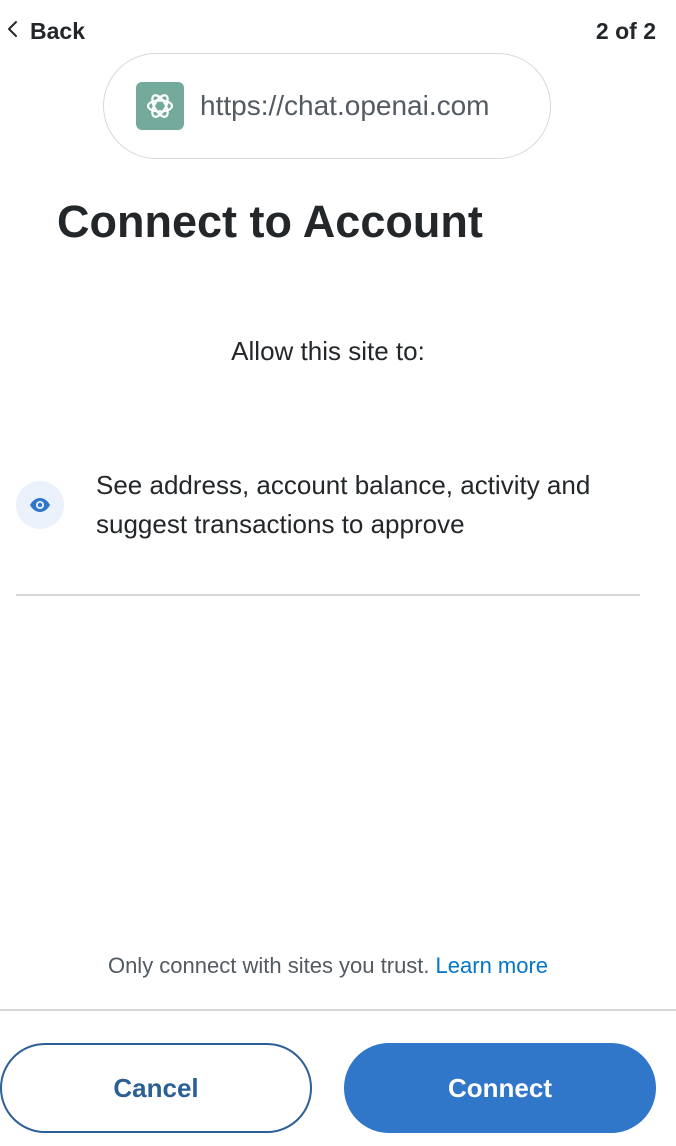  What do you see at coordinates (160, 106) in the screenshot?
I see `openai-logo-icon` at bounding box center [160, 106].